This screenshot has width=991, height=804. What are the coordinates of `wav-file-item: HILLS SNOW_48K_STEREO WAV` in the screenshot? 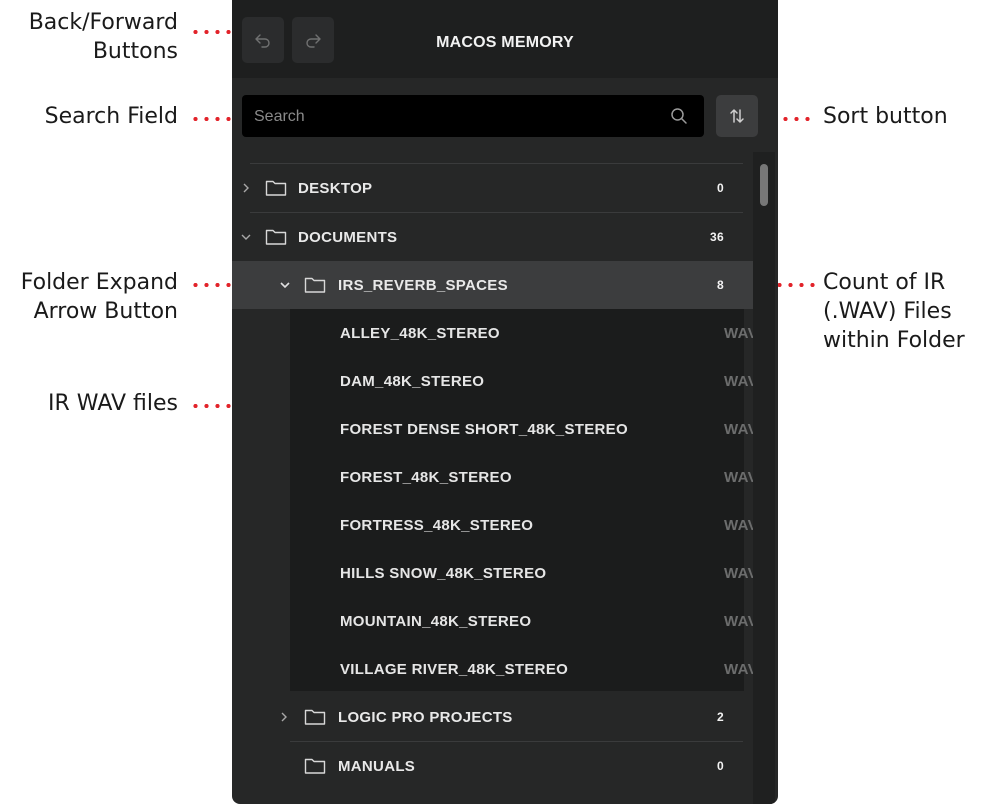 It's located at (559, 573).